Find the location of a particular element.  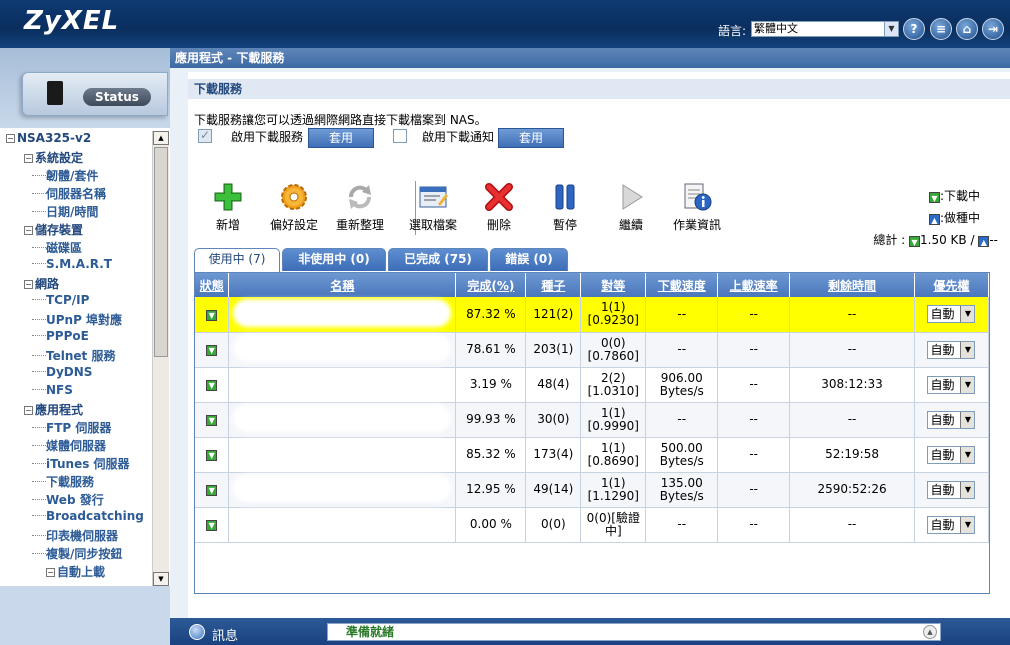

logout-icon: ⇥ is located at coordinates (993, 29).